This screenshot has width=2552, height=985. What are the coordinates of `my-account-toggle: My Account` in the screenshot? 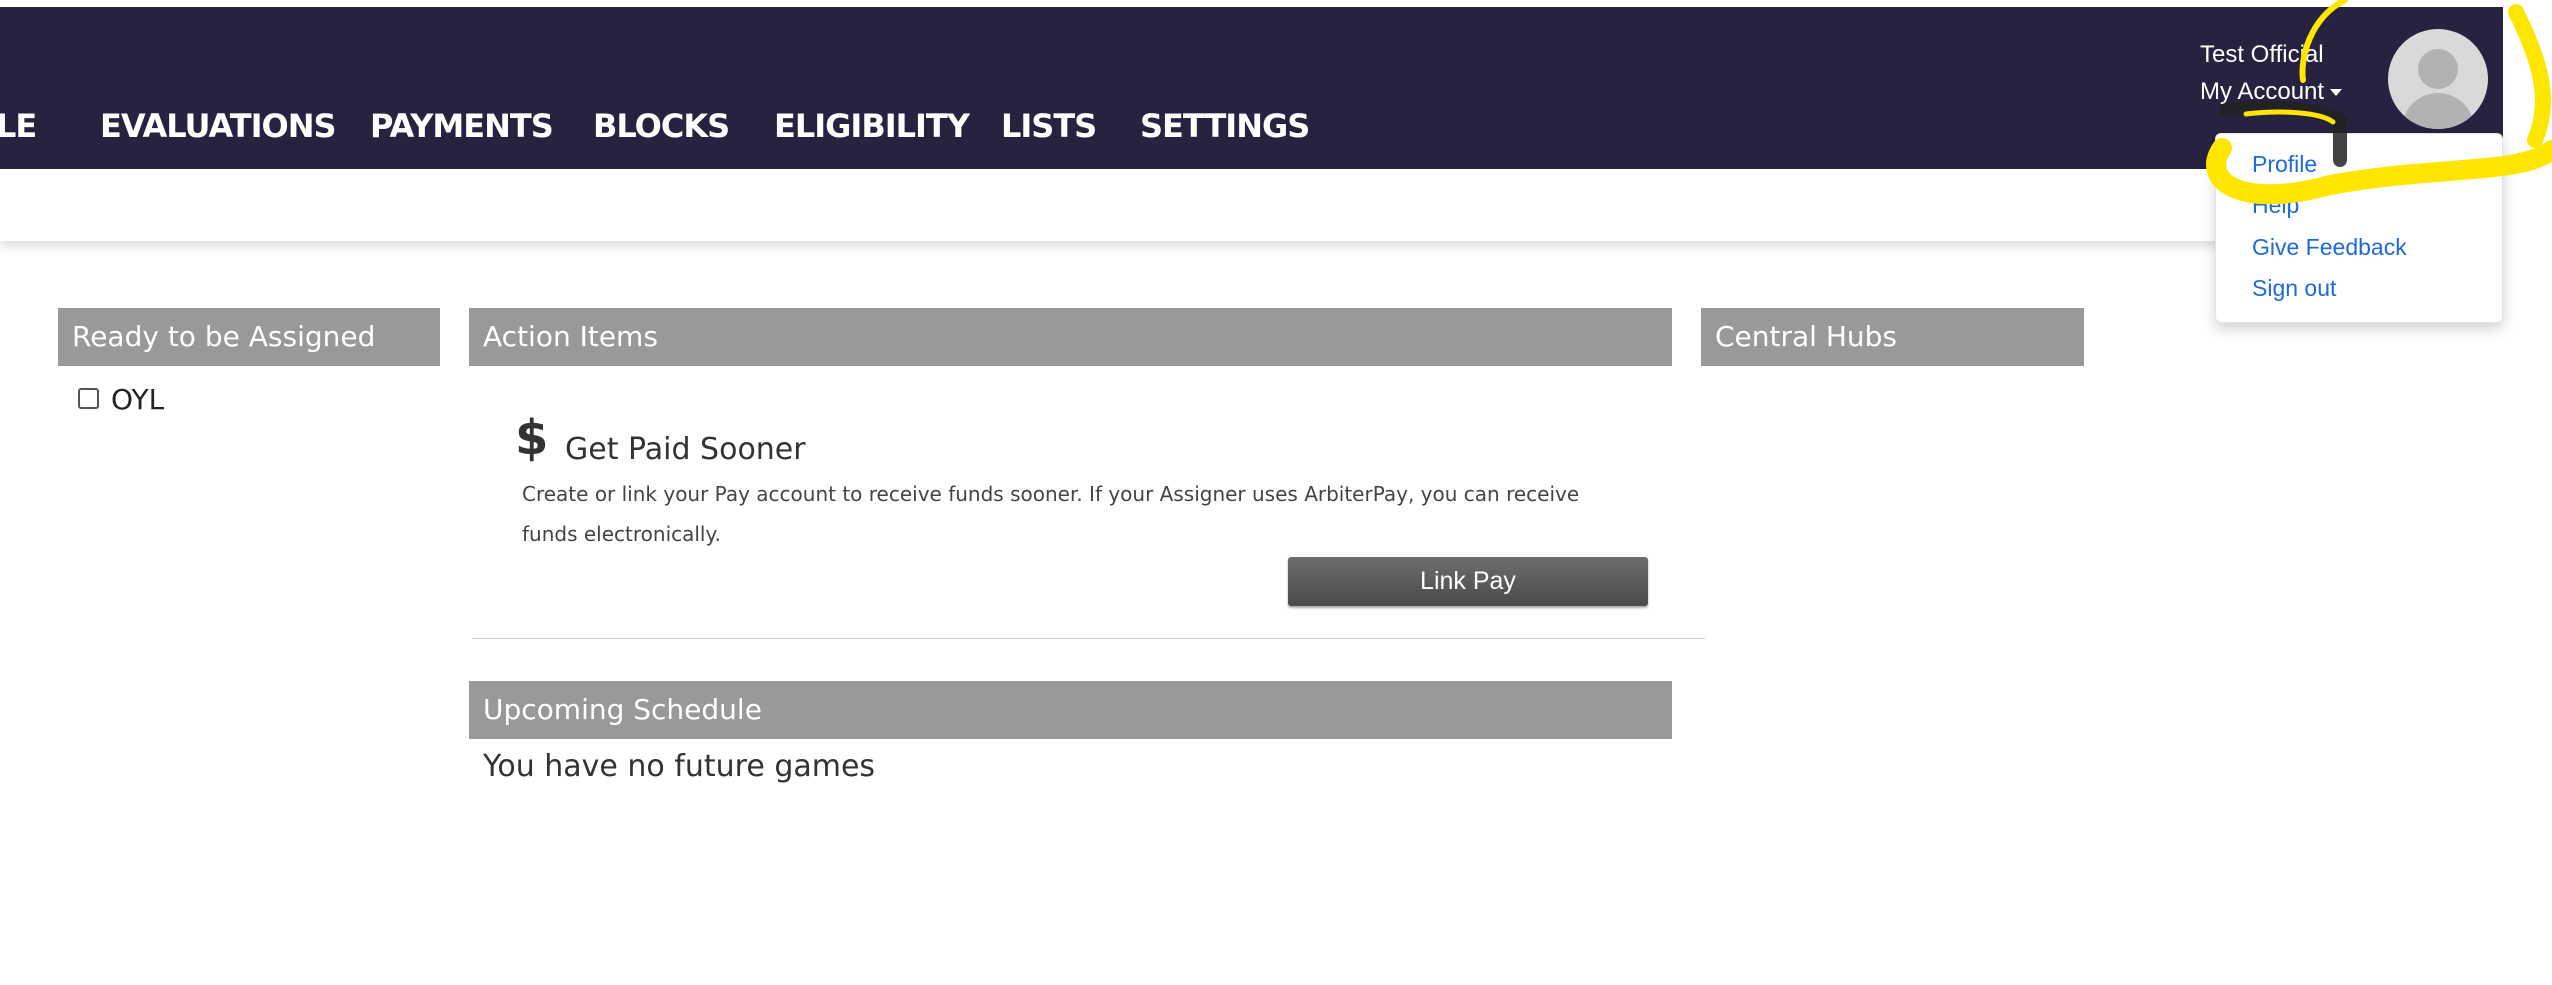 It's located at (2271, 92).